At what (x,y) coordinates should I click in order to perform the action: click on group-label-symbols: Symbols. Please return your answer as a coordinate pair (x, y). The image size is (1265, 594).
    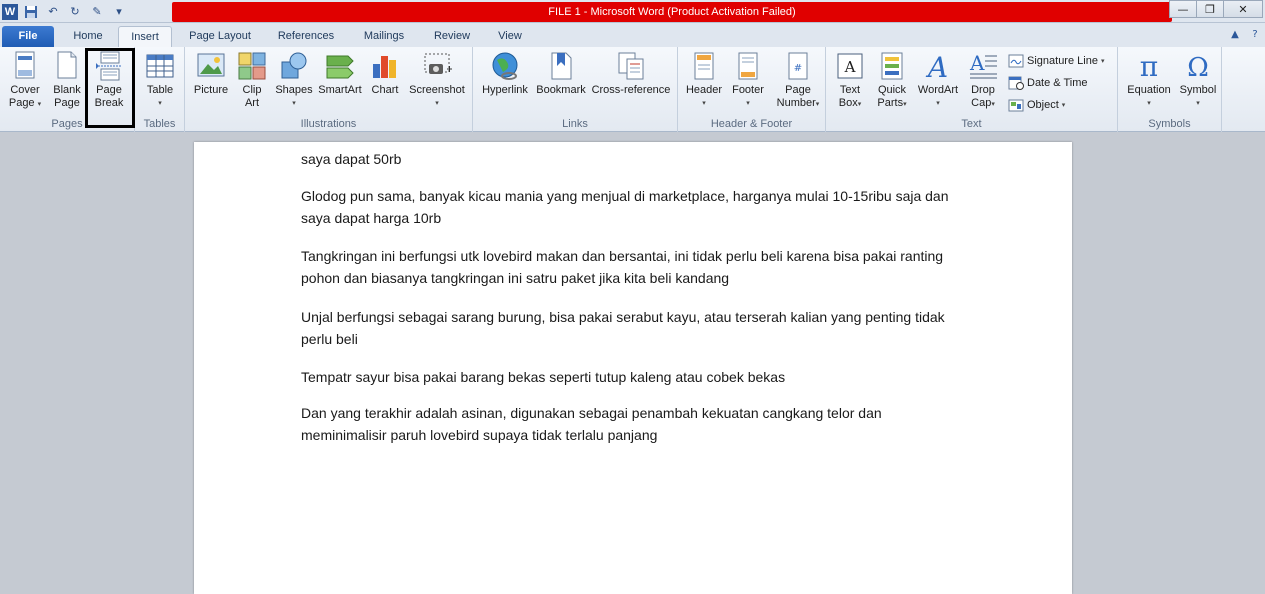
    Looking at the image, I should click on (1169, 124).